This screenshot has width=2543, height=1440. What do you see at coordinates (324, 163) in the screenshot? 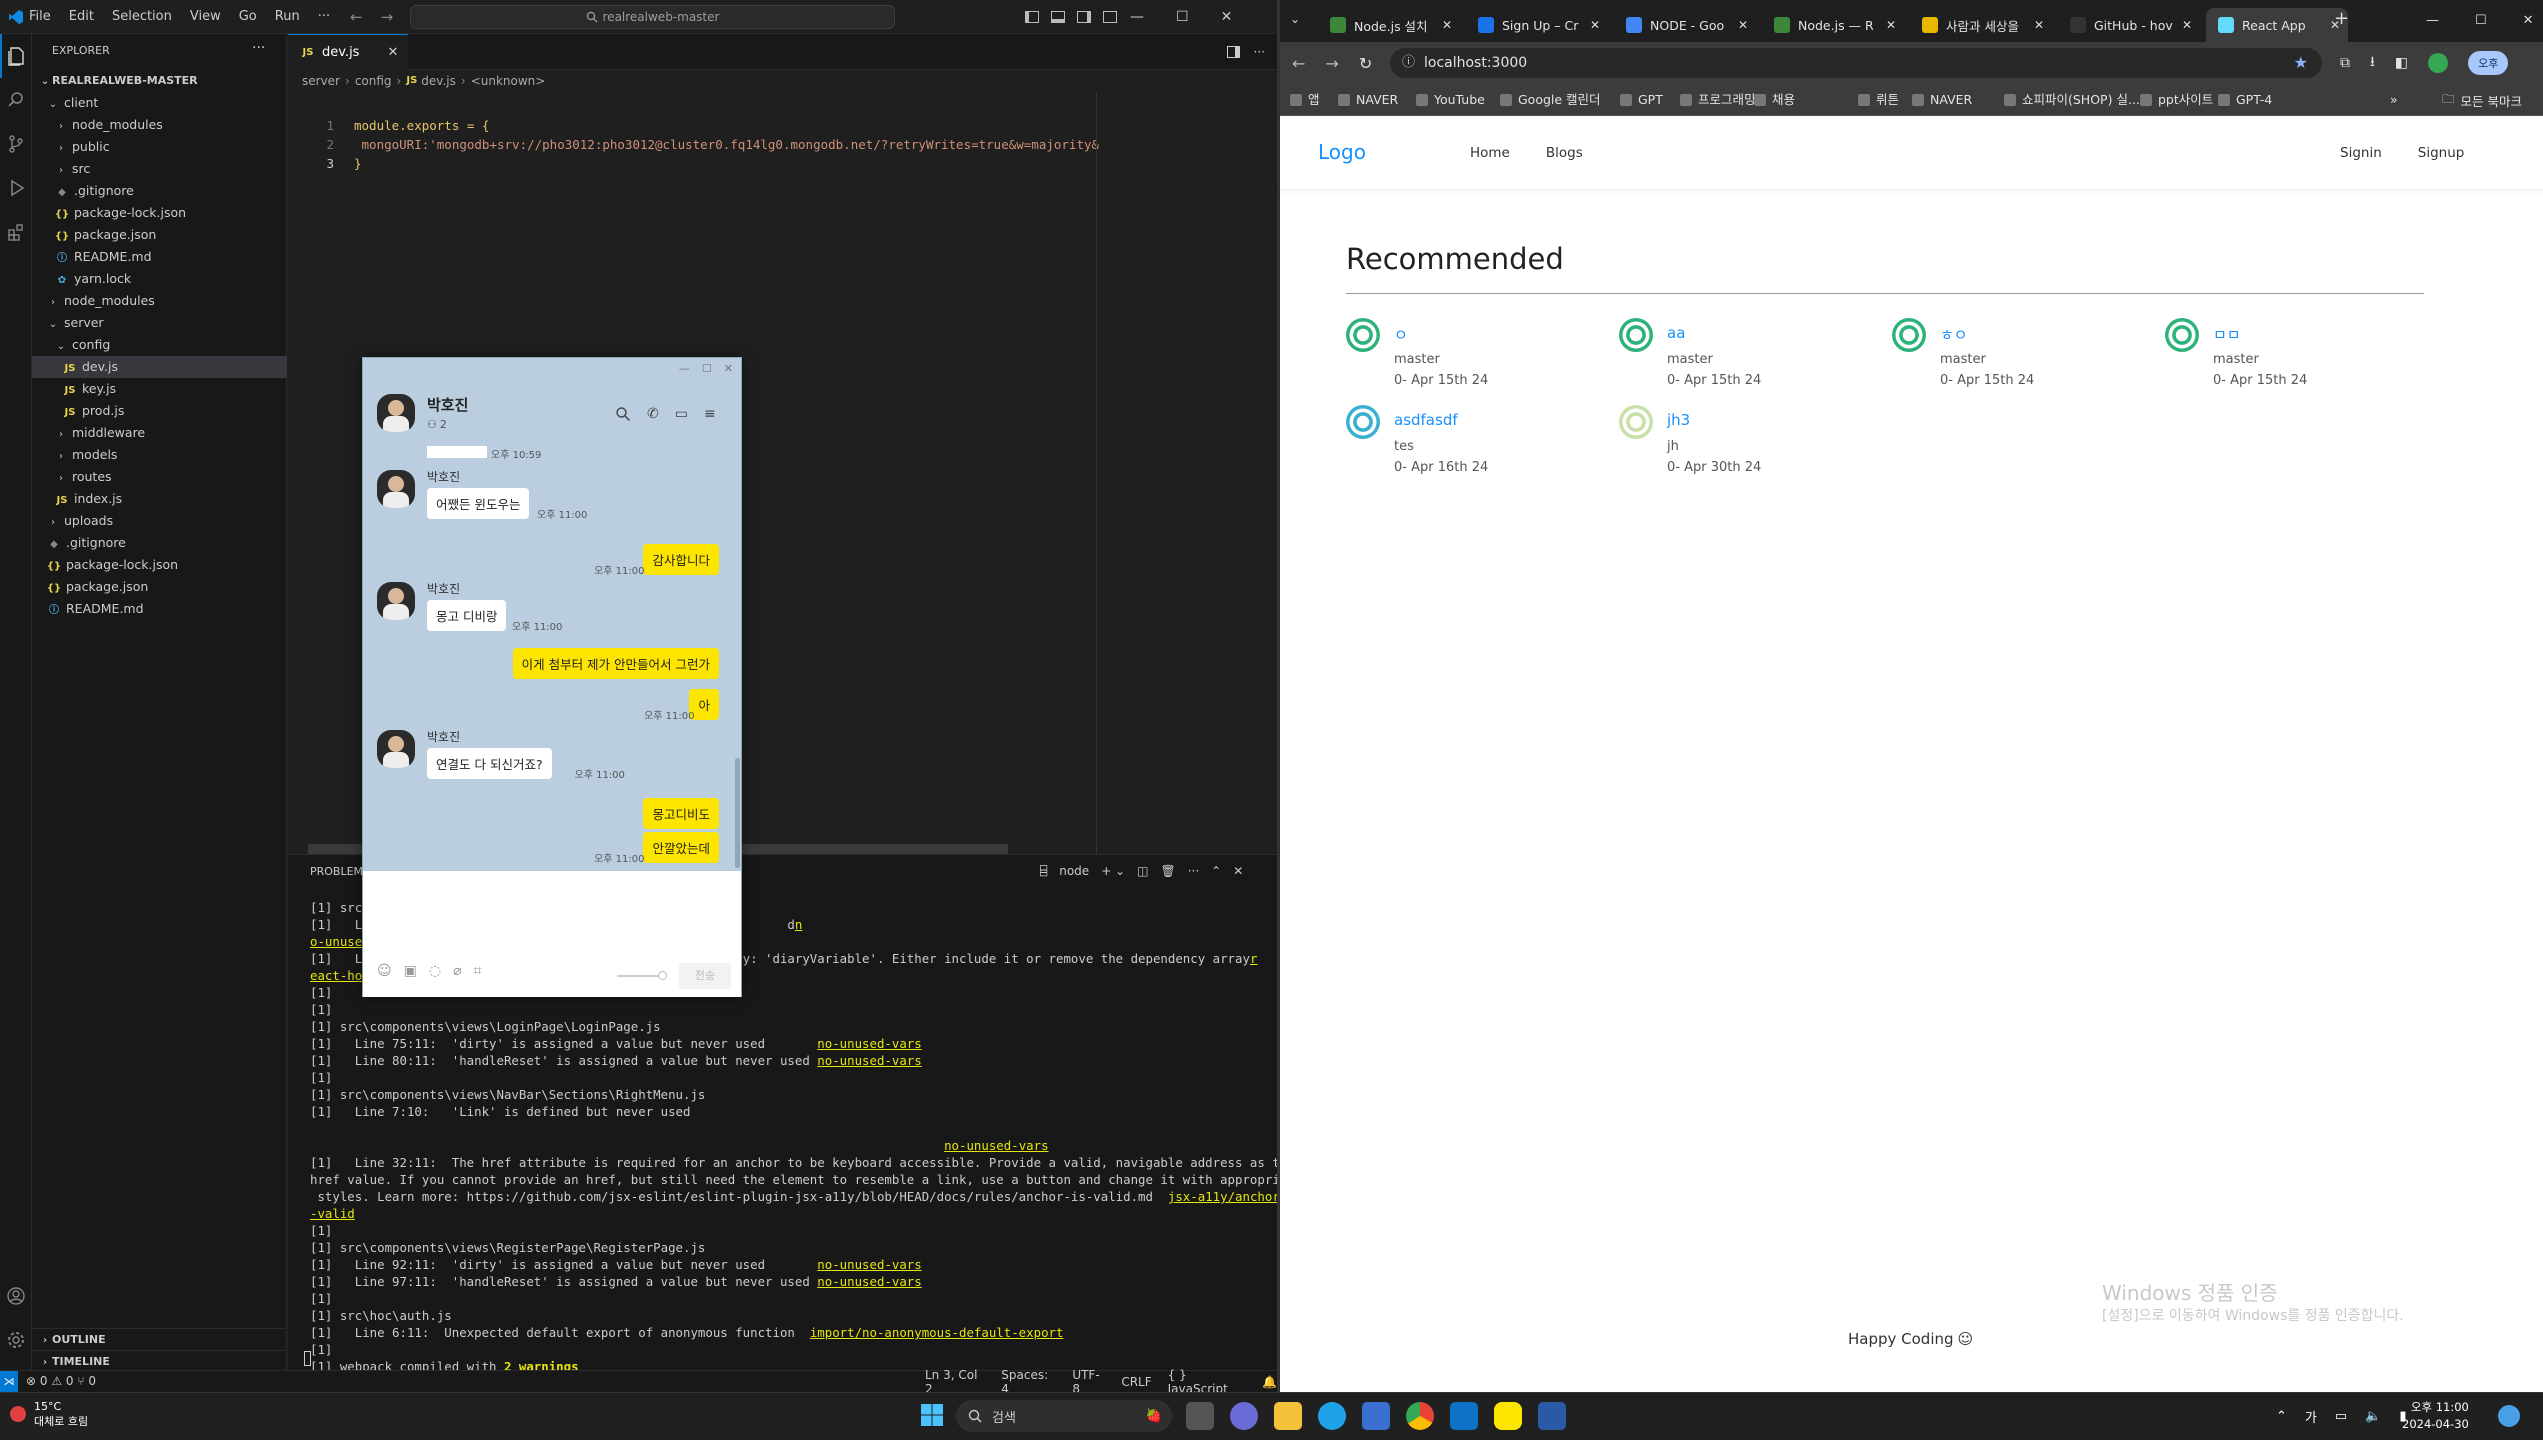
I see `code-line: 3}` at bounding box center [324, 163].